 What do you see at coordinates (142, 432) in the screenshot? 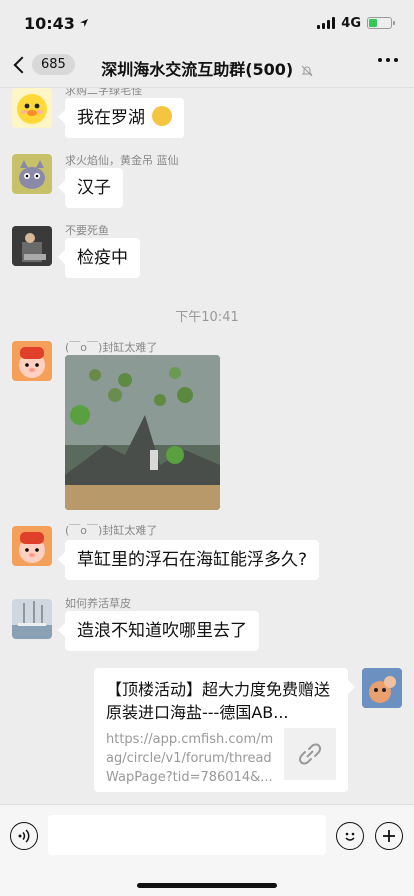
I see `aquarium-photo` at bounding box center [142, 432].